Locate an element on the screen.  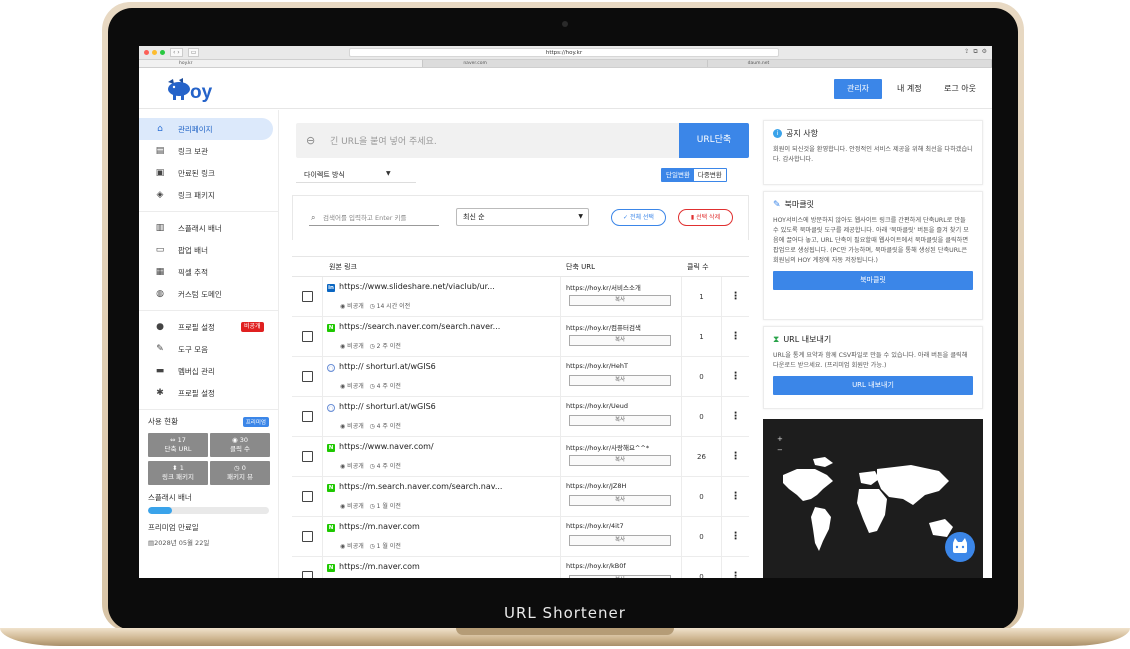
sidebar-item-profile: ● 프로필 설정 비공개 is located at coordinates (208, 327).